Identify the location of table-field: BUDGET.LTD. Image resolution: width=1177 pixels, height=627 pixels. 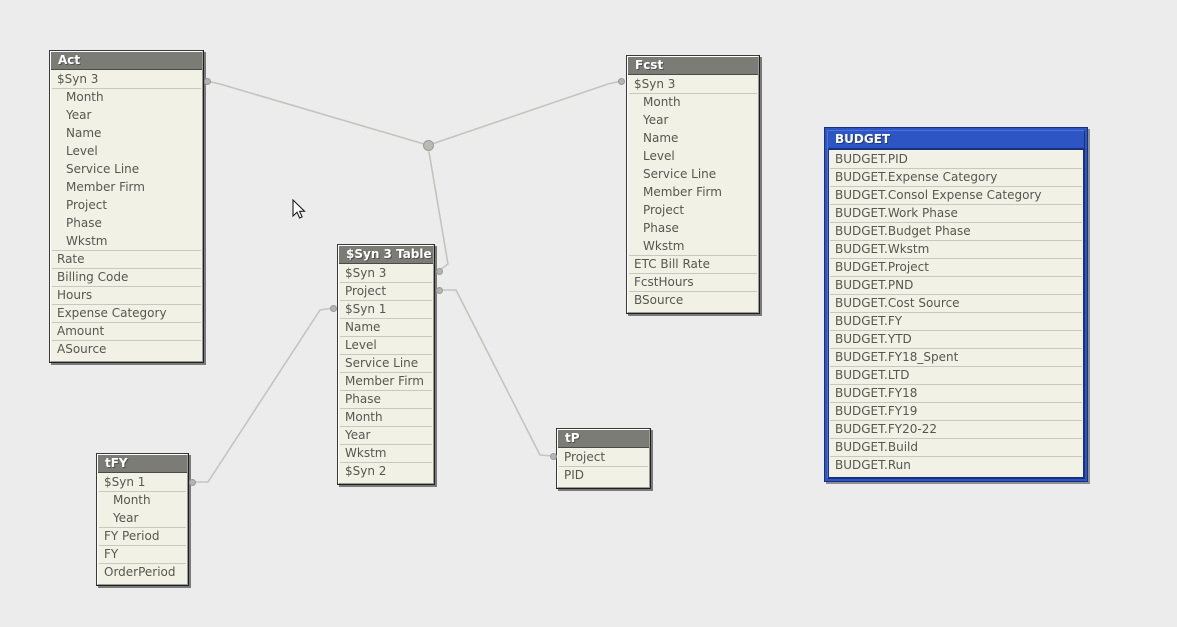
(956, 376).